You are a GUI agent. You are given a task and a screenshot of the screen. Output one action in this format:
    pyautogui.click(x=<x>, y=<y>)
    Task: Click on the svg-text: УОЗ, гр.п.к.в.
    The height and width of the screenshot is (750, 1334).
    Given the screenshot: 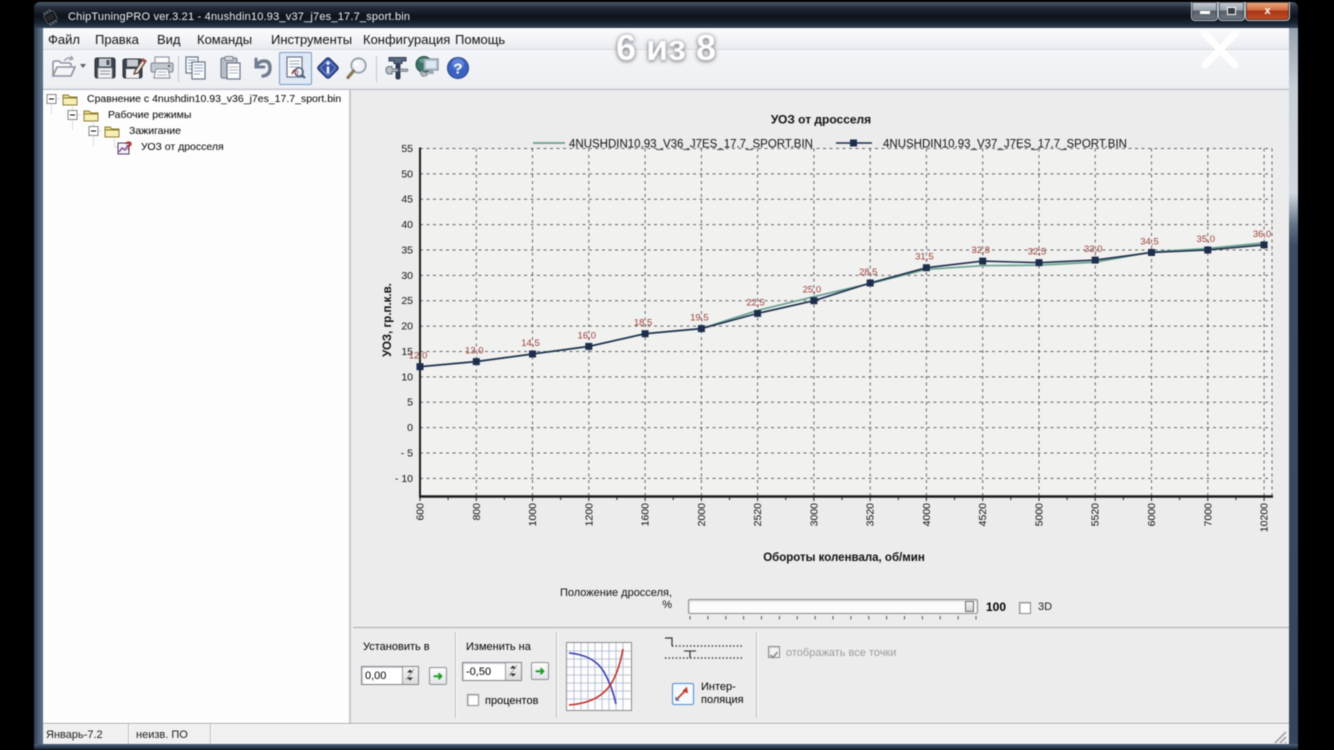 What is the action you would take?
    pyautogui.click(x=388, y=320)
    